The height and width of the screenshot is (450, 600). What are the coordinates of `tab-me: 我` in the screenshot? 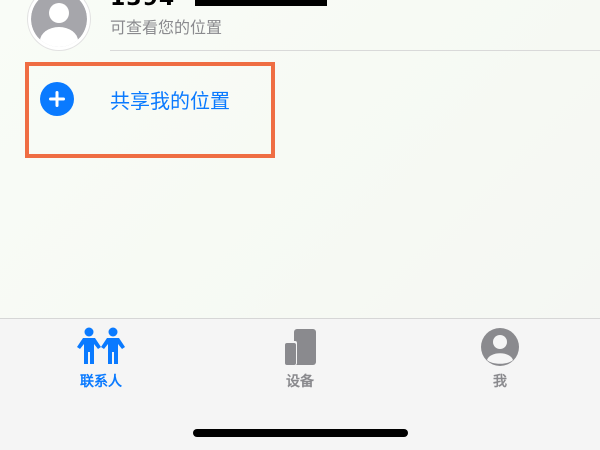 It's located at (500, 362).